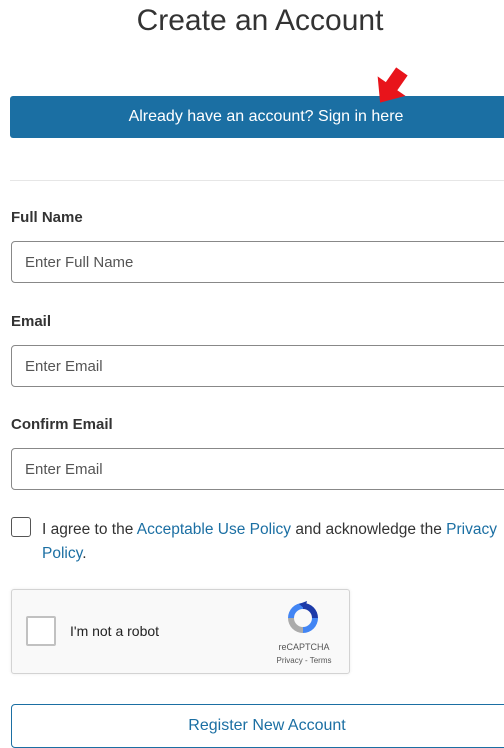 The width and height of the screenshot is (504, 748). Describe the element at coordinates (21, 527) in the screenshot. I see `agree-checkbox` at that location.